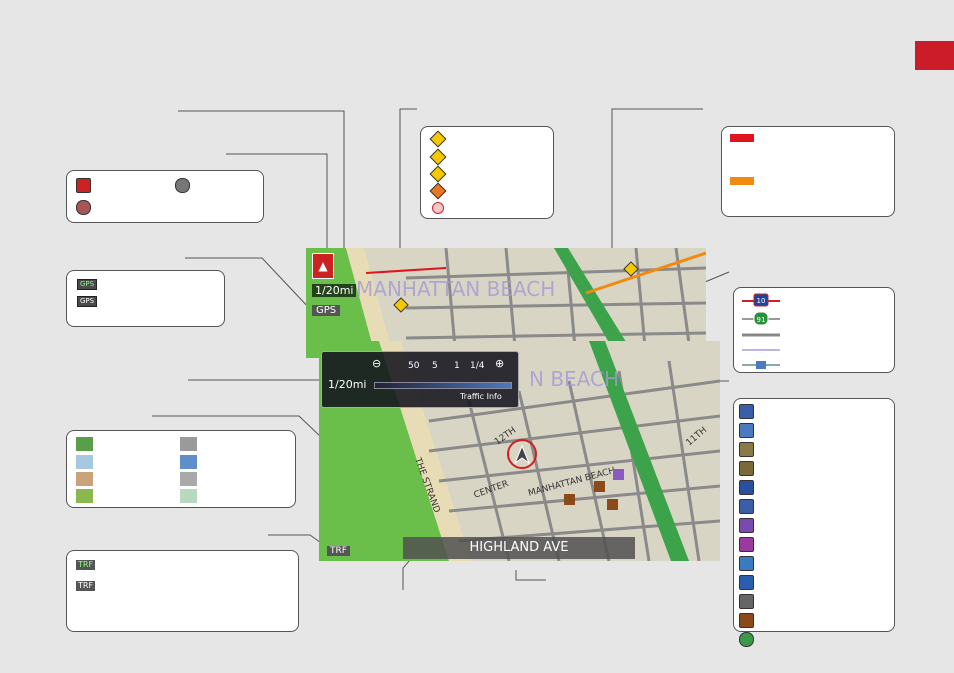 The image size is (954, 673). What do you see at coordinates (814, 330) in the screenshot?
I see `road-legend: 10 91` at bounding box center [814, 330].